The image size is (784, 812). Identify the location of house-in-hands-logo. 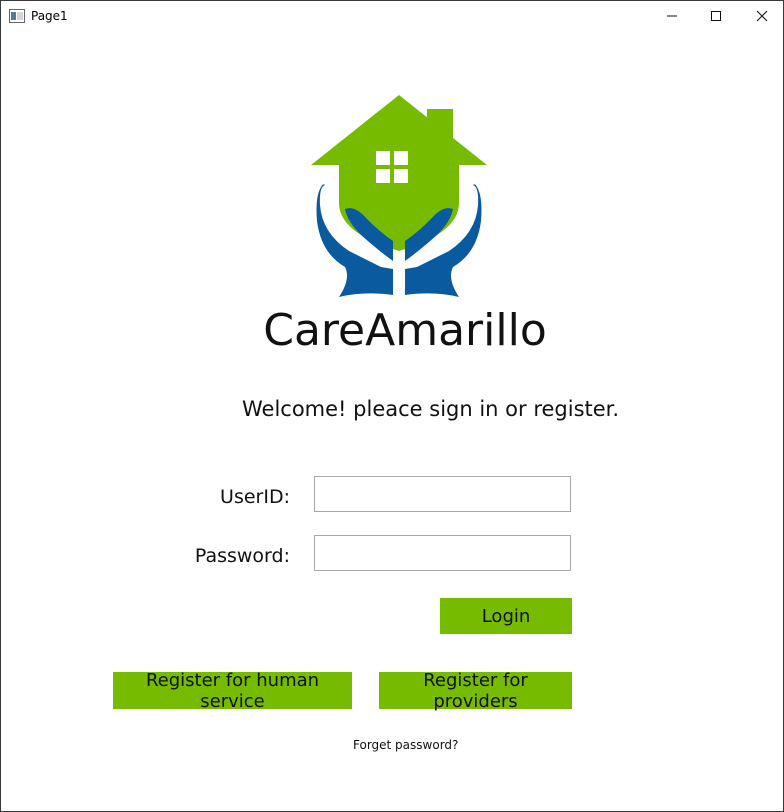
(399, 196).